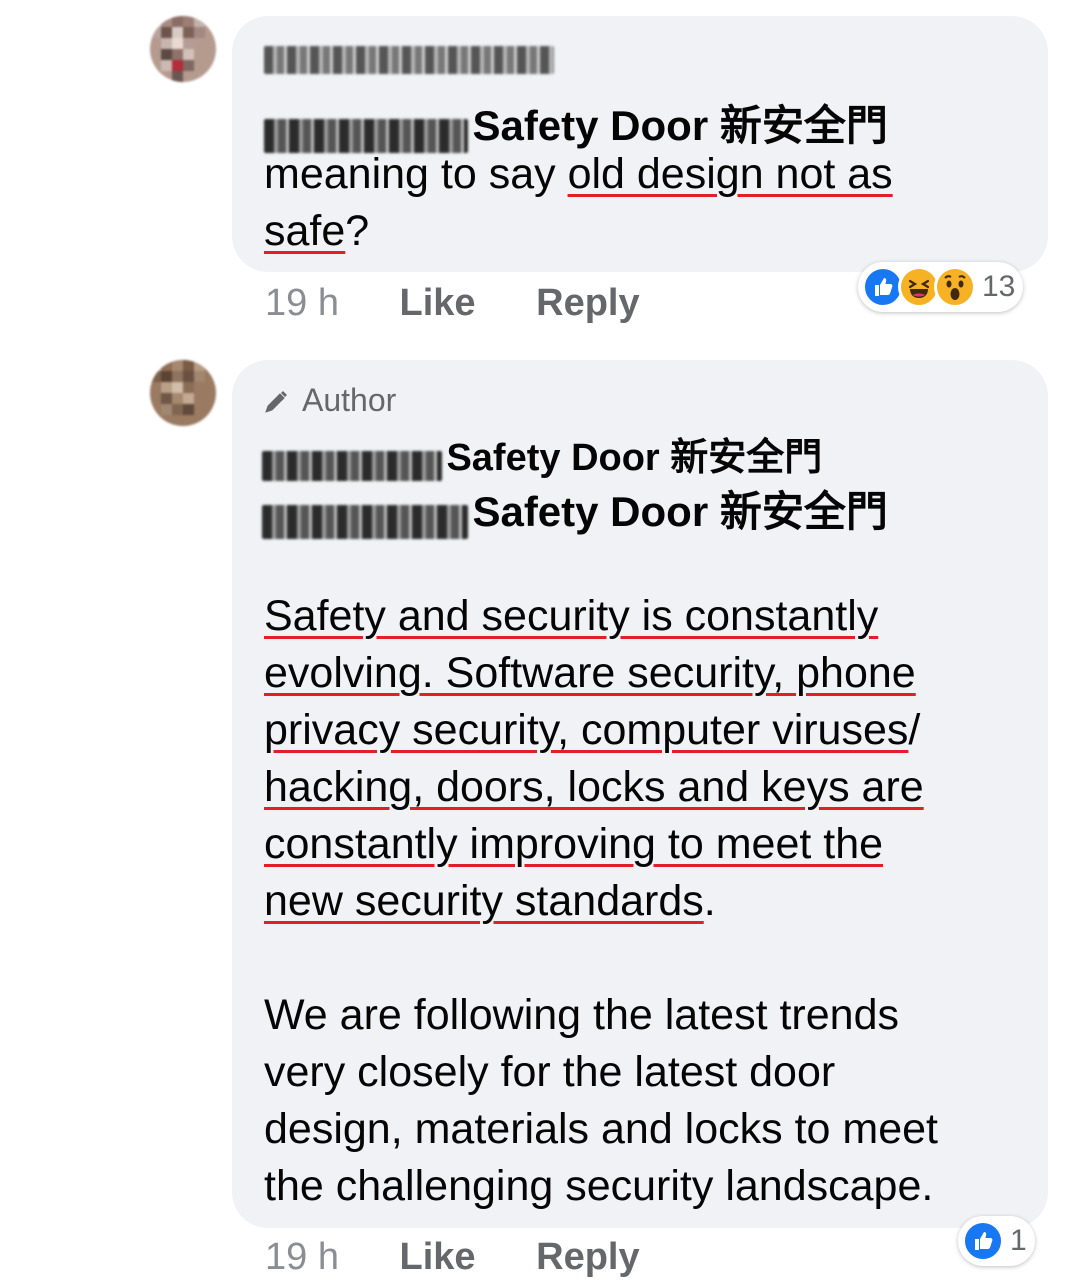 The image size is (1080, 1288). Describe the element at coordinates (349, 400) in the screenshot. I see `author-label: Author` at that location.